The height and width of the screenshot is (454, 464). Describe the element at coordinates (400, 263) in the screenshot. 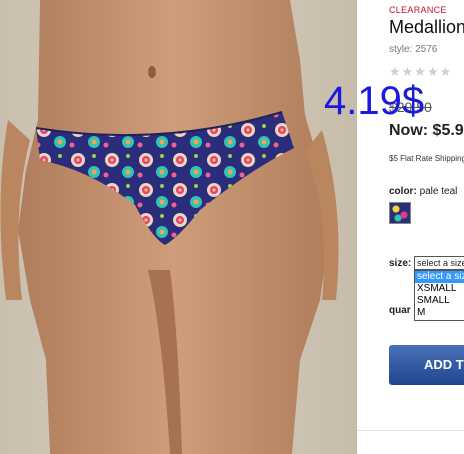

I see `size-label: size:` at that location.